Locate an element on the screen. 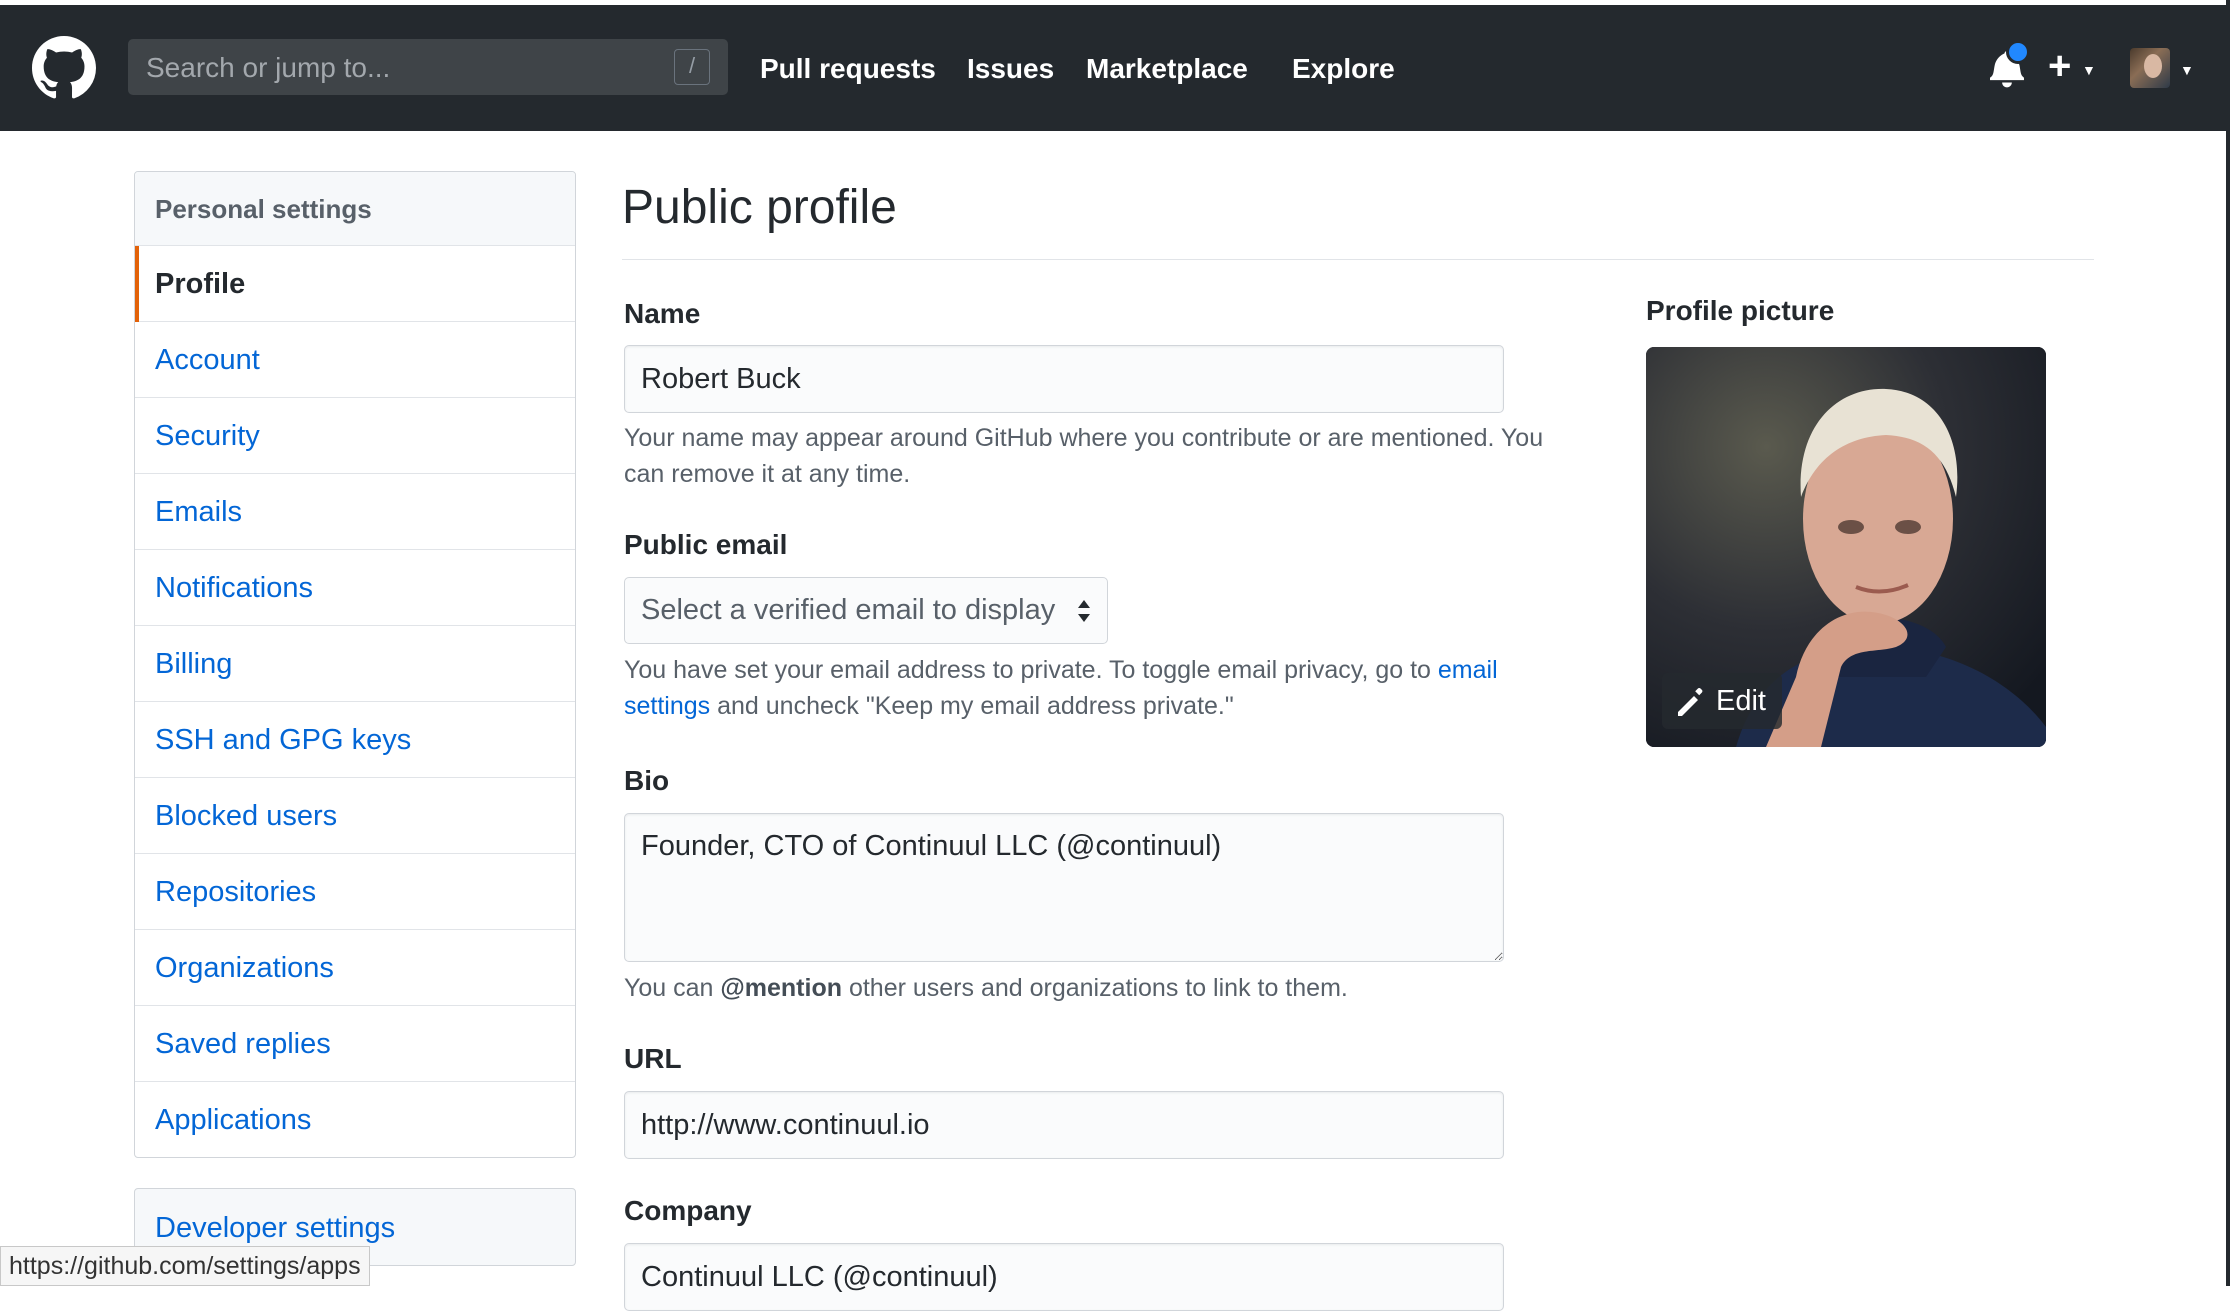 The width and height of the screenshot is (2230, 1311). user-avatar is located at coordinates (2150, 68).